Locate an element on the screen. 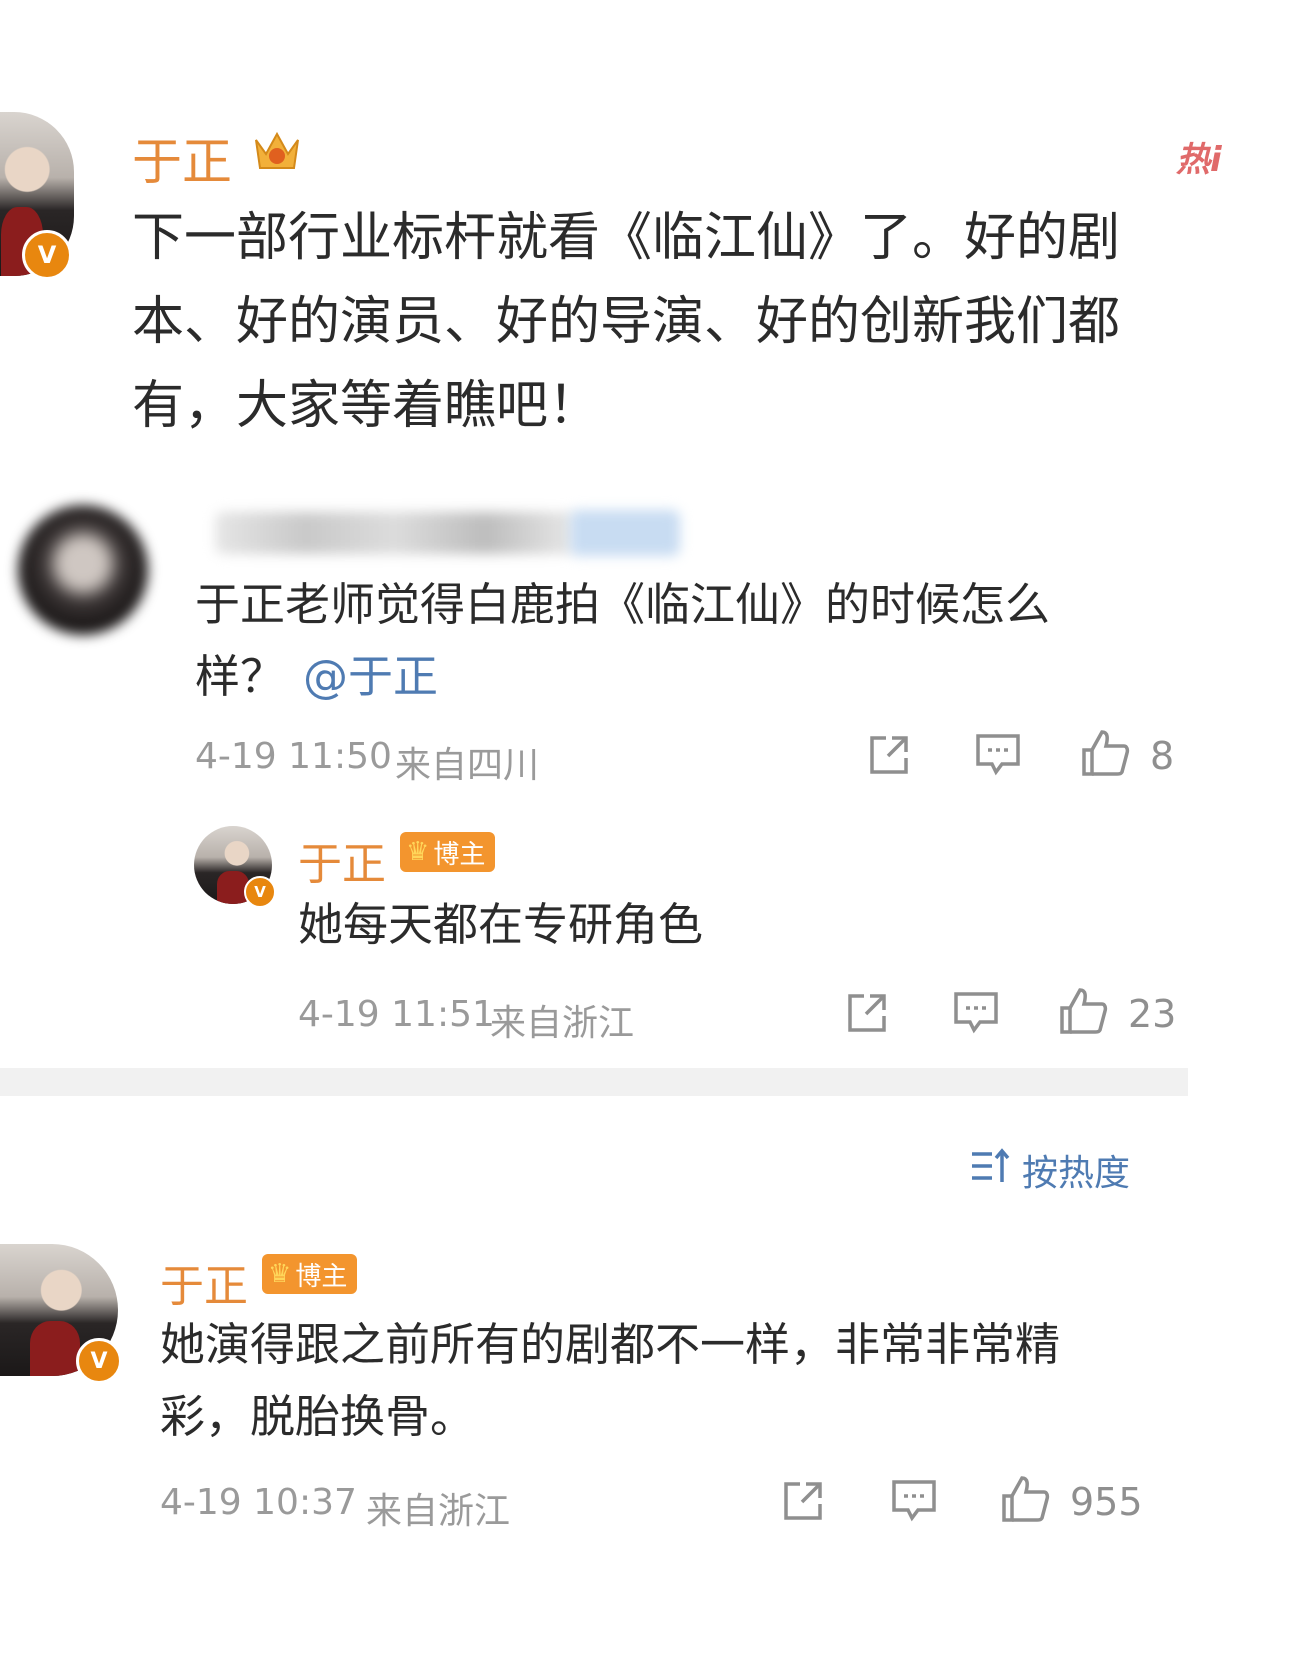 This screenshot has height=1657, width=1303. post-author-name: 于正 is located at coordinates (182, 158).